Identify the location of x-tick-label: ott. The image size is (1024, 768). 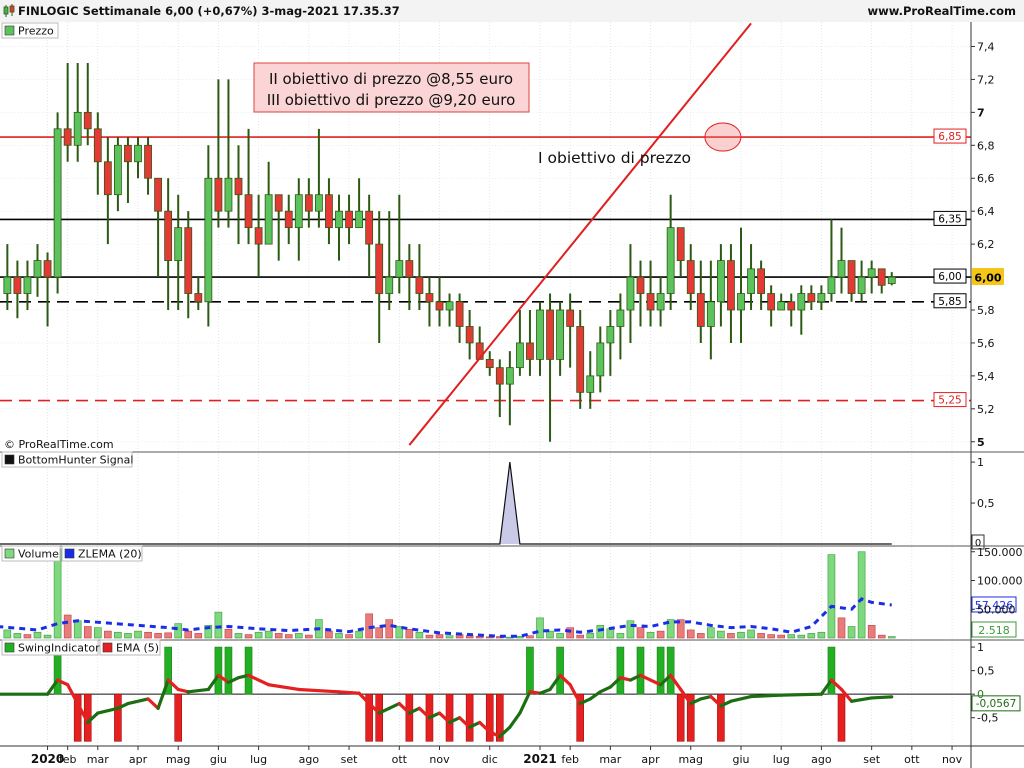
(912, 759).